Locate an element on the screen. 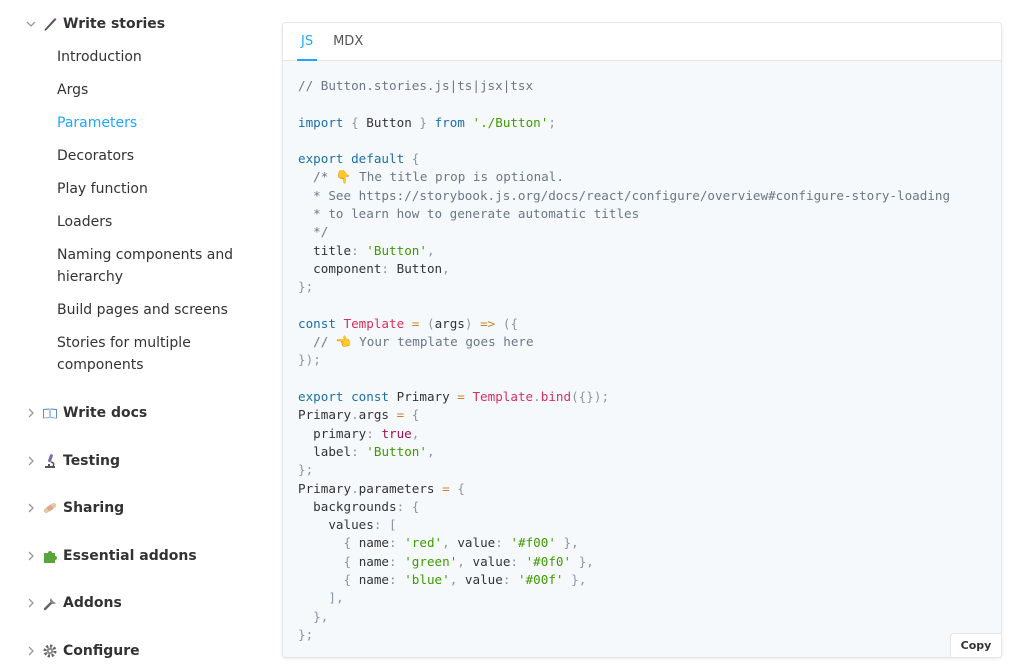 This screenshot has width=1024, height=672. puzzle-icon is located at coordinates (50, 556).